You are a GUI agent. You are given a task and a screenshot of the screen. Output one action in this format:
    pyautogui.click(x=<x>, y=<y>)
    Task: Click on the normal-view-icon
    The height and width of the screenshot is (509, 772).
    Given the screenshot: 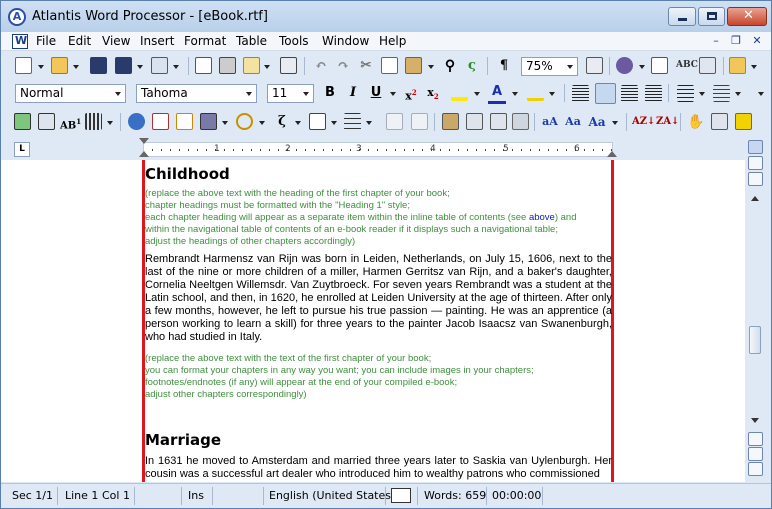 What is the action you would take?
    pyautogui.click(x=755, y=147)
    